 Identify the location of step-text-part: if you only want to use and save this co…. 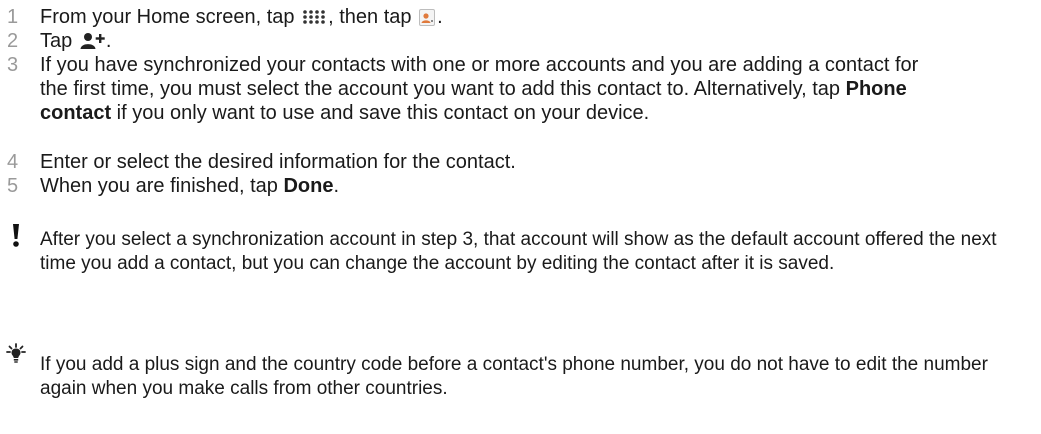
(380, 113).